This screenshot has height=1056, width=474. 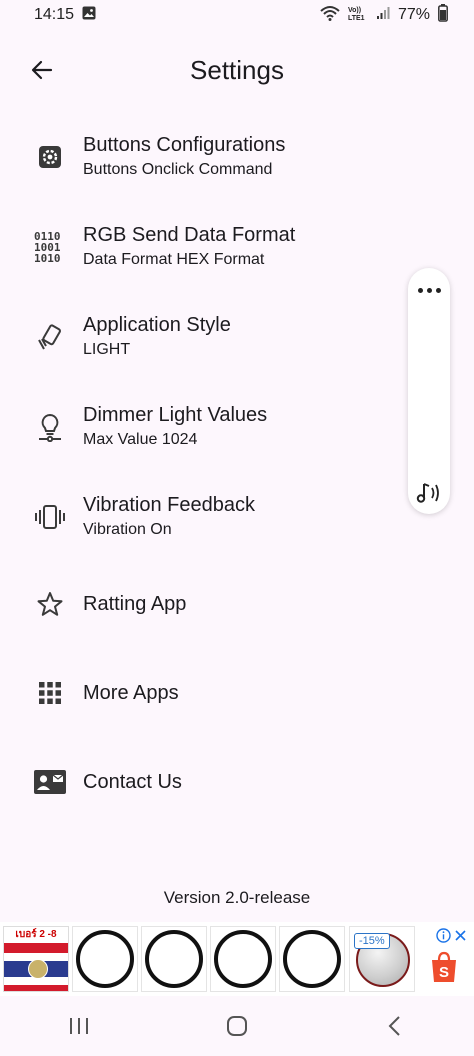 I want to click on menu-title: RGB Send Data Format, so click(x=189, y=235).